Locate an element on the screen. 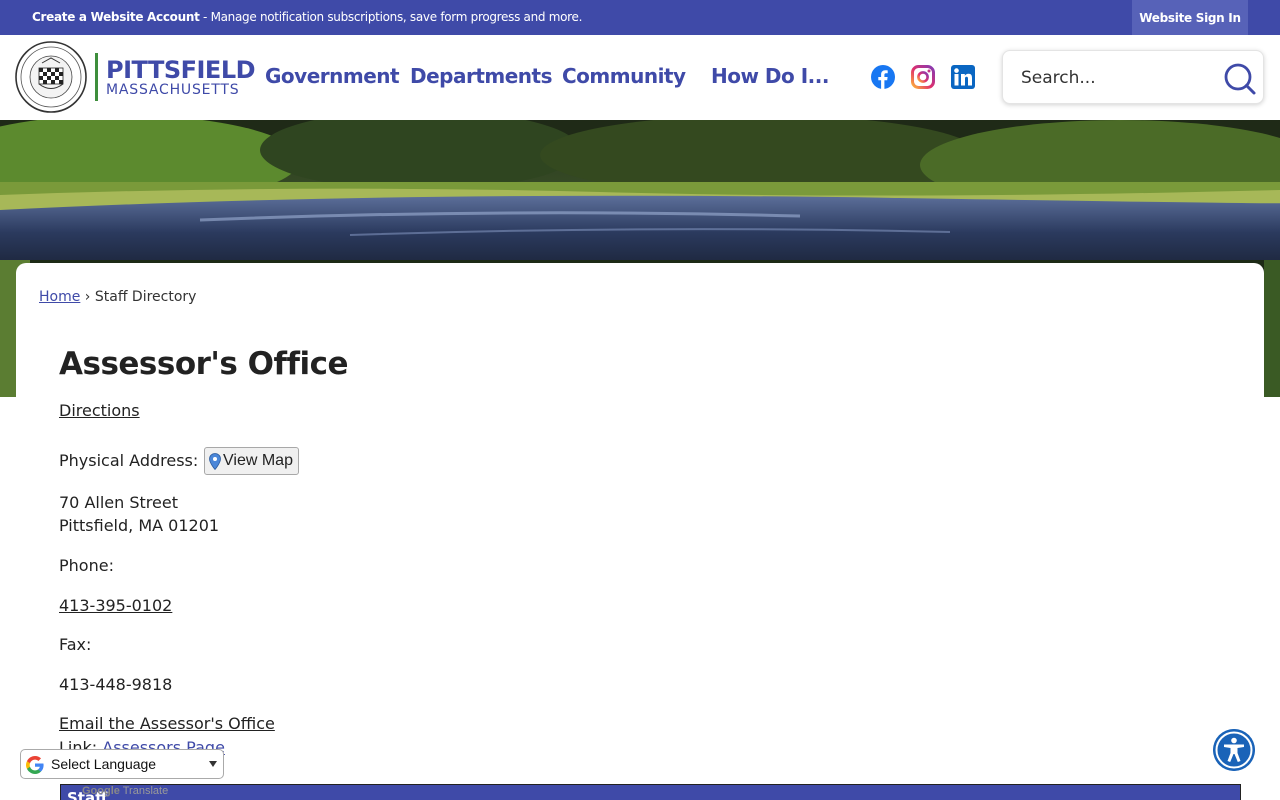 The height and width of the screenshot is (800, 1280). staff-section-header: Staff is located at coordinates (650, 792).